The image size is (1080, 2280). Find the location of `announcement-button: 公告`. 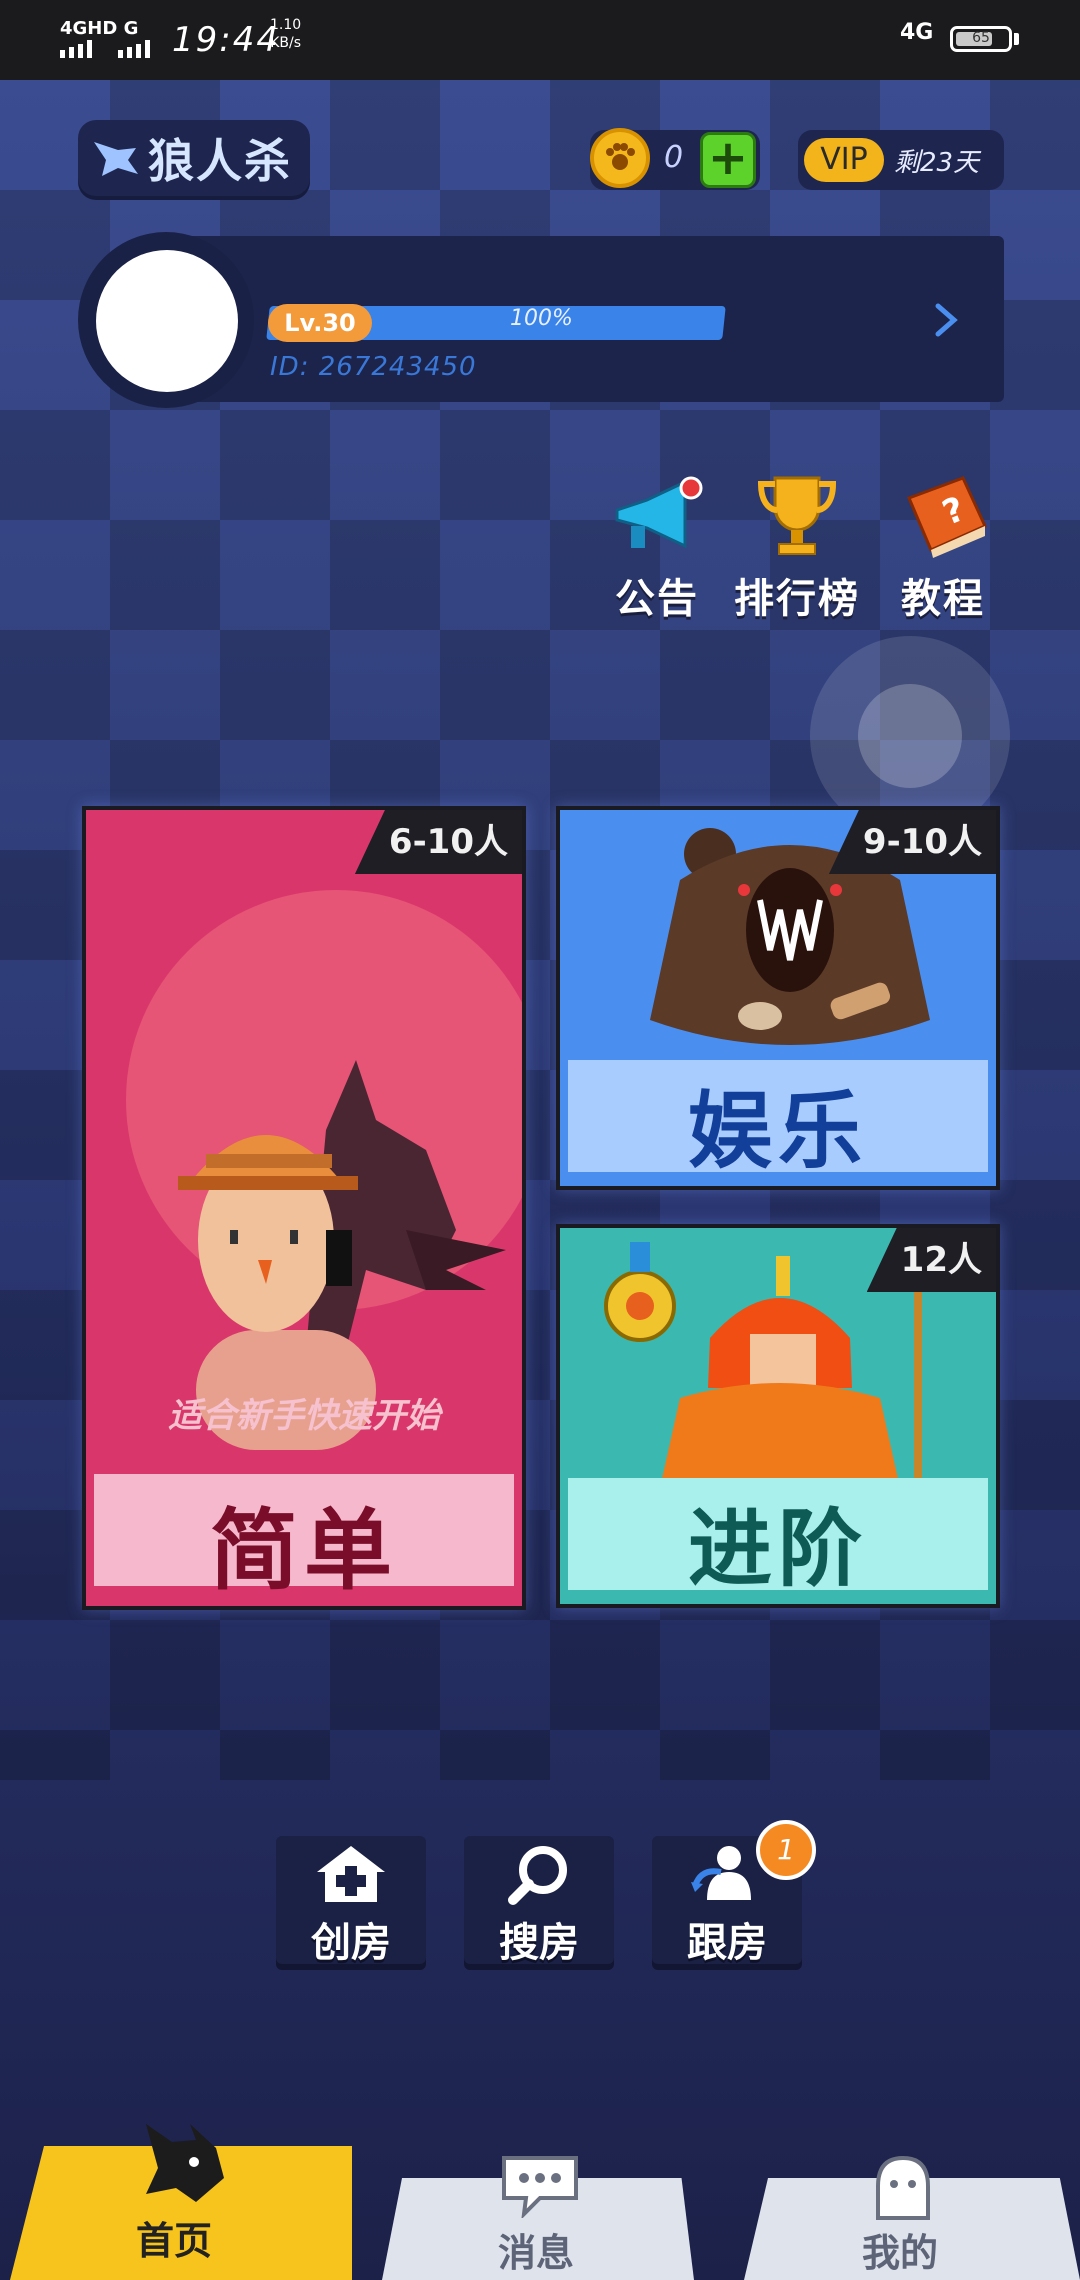

announcement-button: 公告 is located at coordinates (657, 547).